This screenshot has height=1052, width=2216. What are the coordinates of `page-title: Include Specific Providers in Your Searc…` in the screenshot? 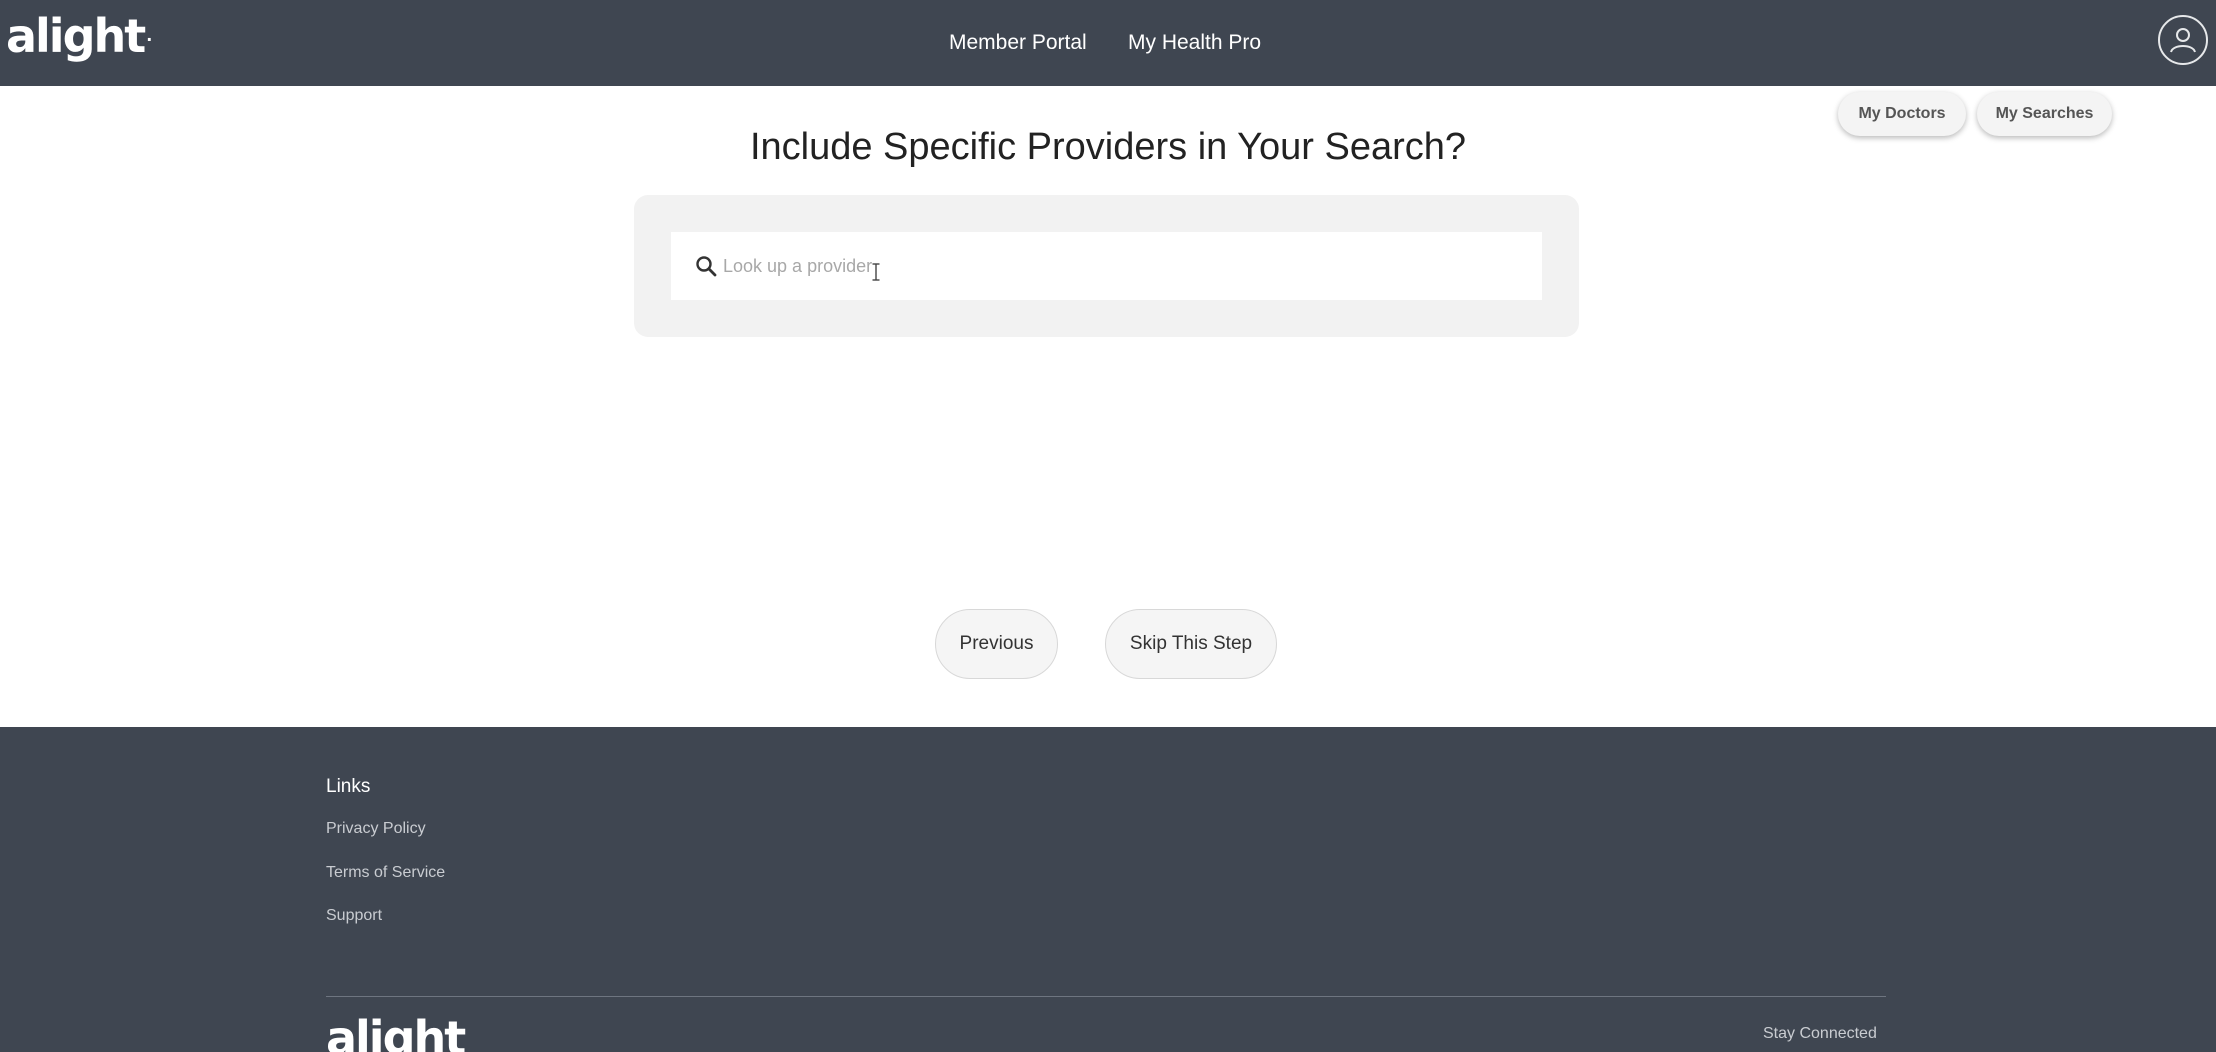 It's located at (1108, 147).